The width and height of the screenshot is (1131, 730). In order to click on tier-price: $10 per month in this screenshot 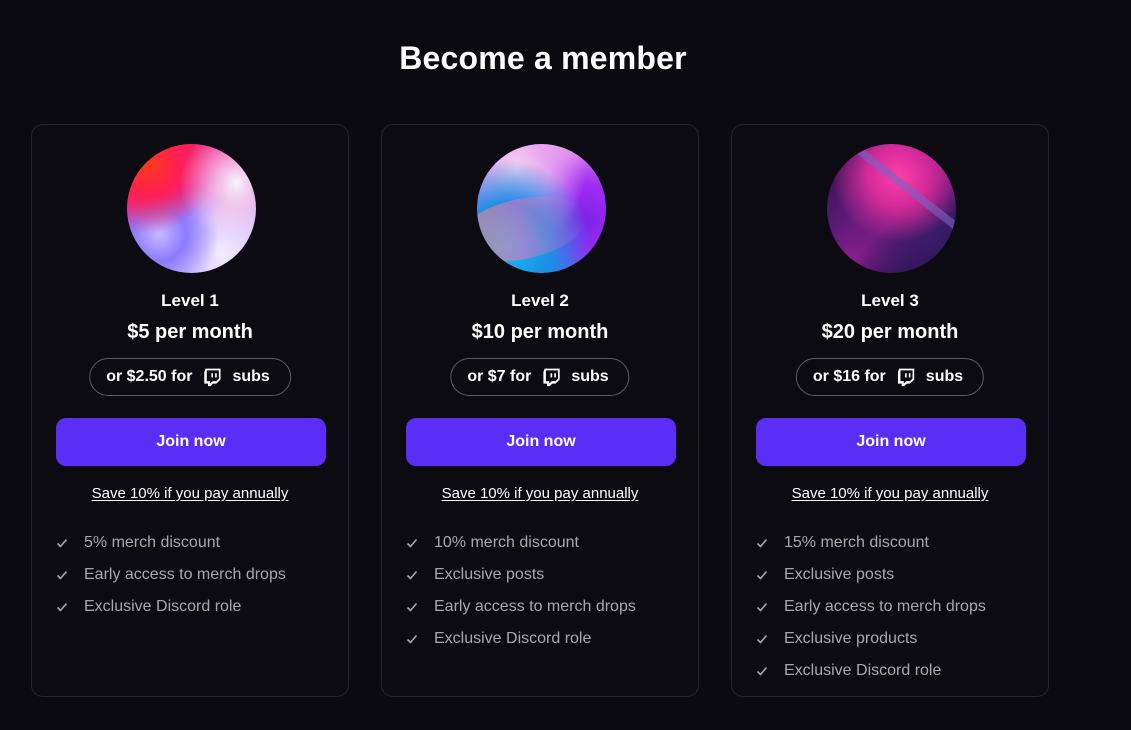, I will do `click(540, 332)`.